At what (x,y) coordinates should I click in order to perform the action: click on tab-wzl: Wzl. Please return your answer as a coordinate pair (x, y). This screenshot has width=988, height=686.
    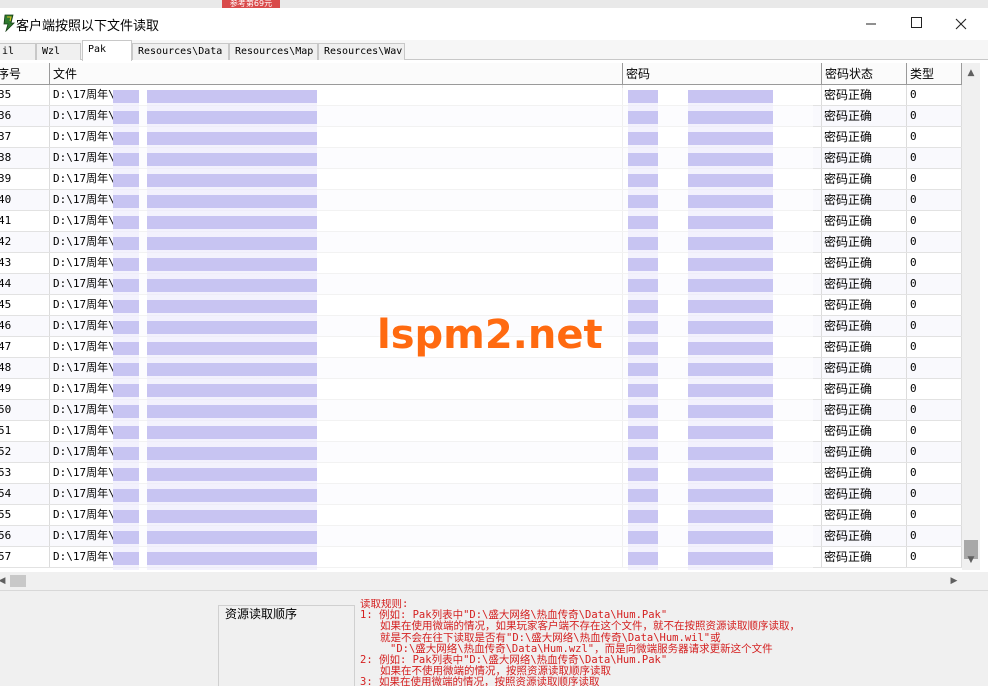
    Looking at the image, I should click on (58, 51).